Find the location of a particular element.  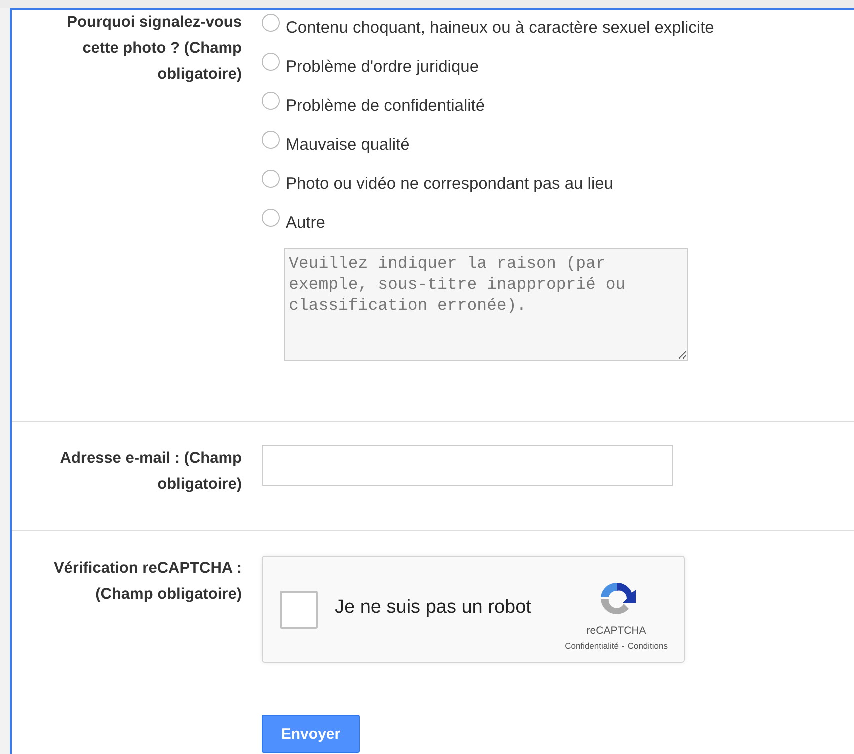

radio-option: Autre is located at coordinates (552, 224).